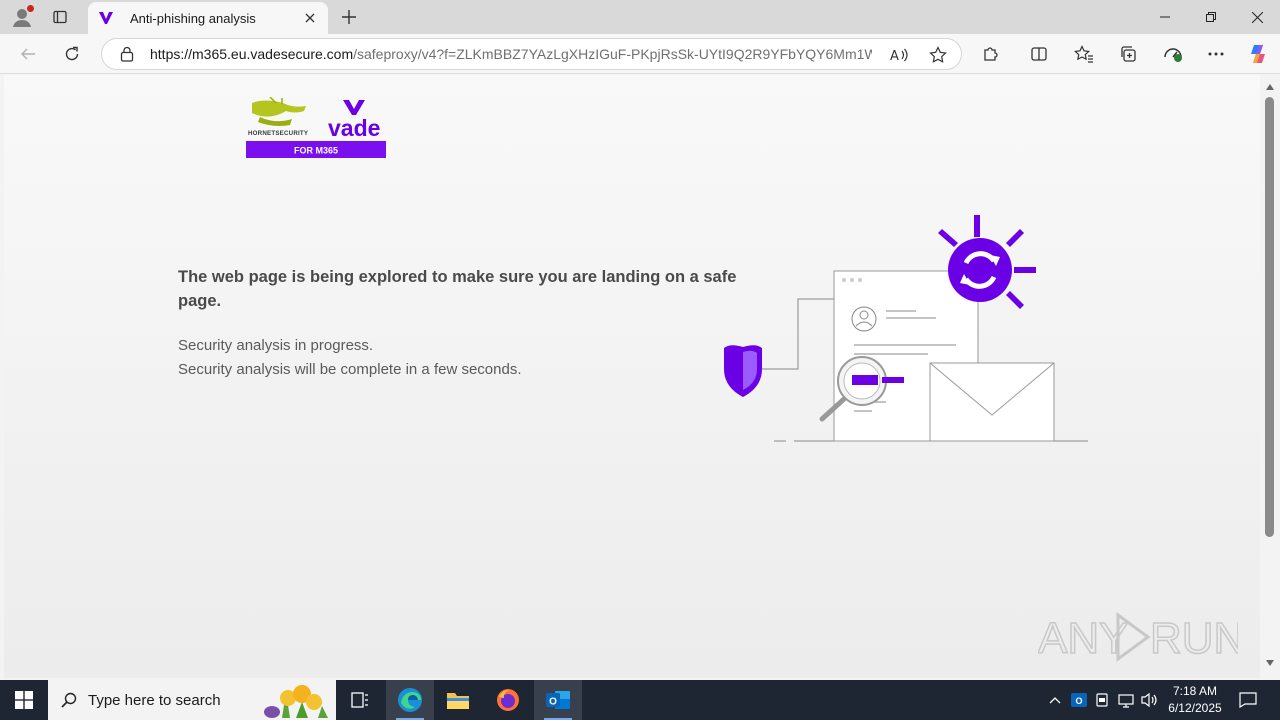 The width and height of the screenshot is (1280, 720). Describe the element at coordinates (743, 371) in the screenshot. I see `shield-icon` at that location.